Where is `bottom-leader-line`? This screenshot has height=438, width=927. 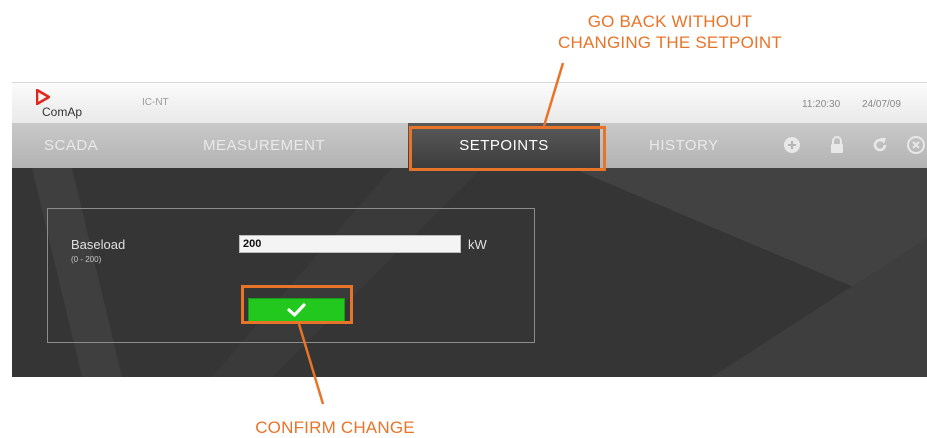 bottom-leader-line is located at coordinates (311, 364).